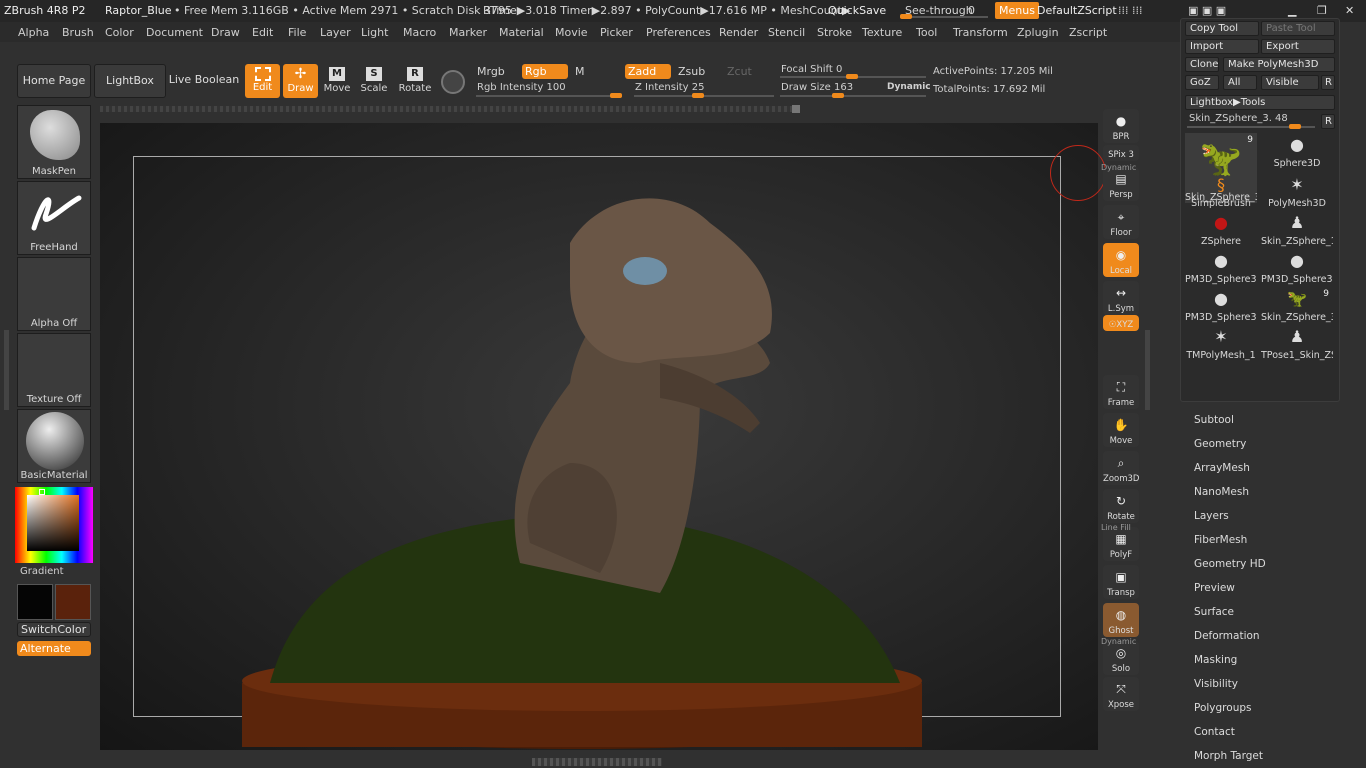  Describe the element at coordinates (648, 71) in the screenshot. I see `zadd-button: Zadd` at that location.